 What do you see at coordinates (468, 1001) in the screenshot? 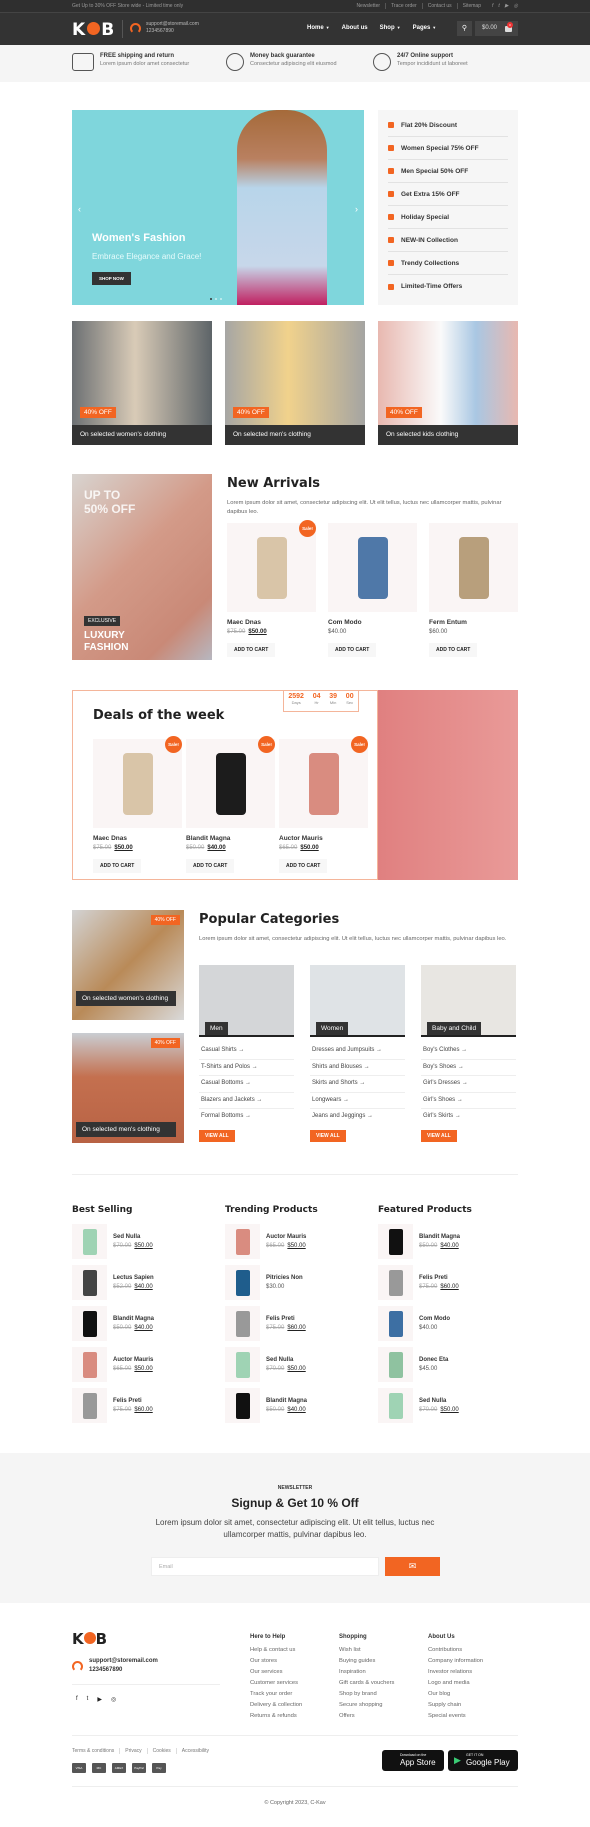
I see `category-image: Baby and Child` at bounding box center [468, 1001].